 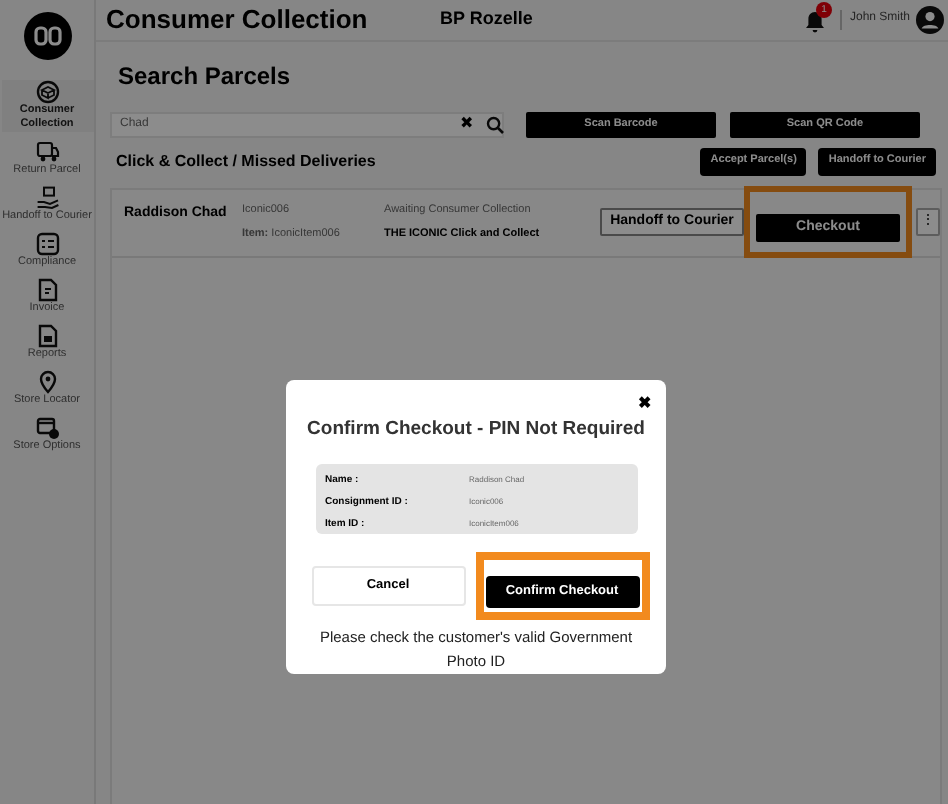 I want to click on store-name: BP Rozelle, so click(x=486, y=19).